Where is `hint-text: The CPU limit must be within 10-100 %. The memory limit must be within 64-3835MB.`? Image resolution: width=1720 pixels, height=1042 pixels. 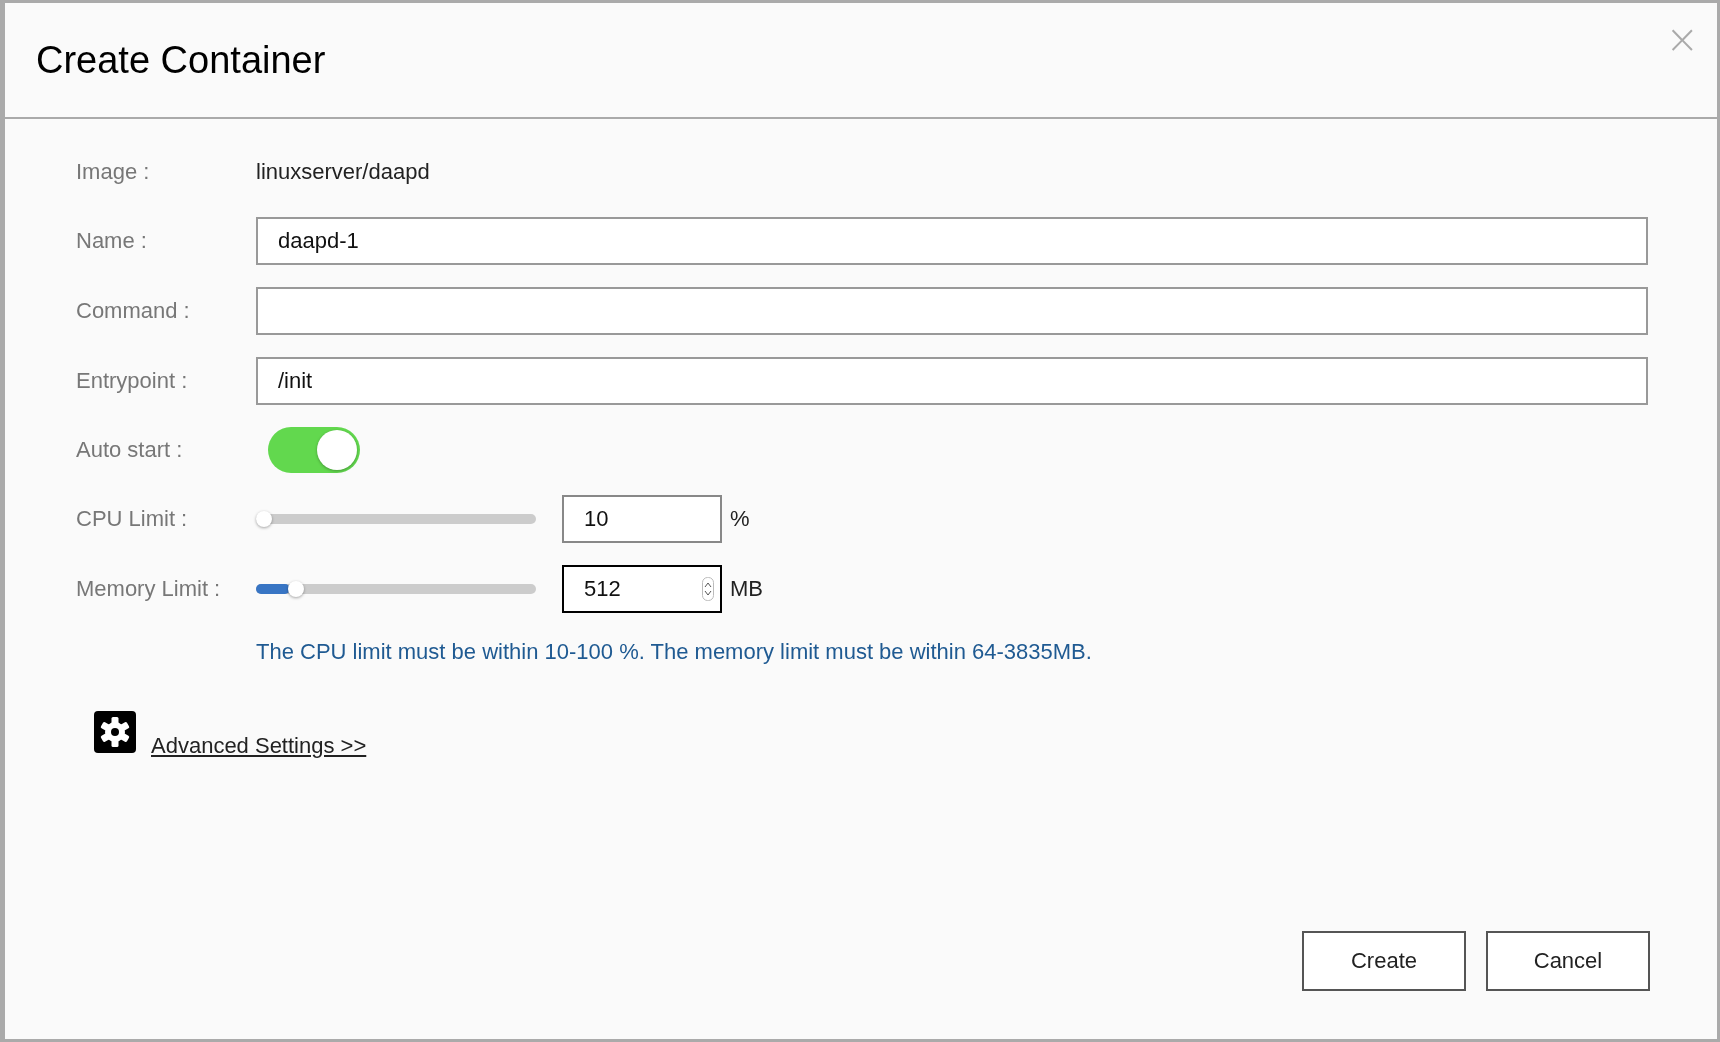 hint-text: The CPU limit must be within 10-100 %. The memory limit must be within 64-3835MB. is located at coordinates (674, 652).